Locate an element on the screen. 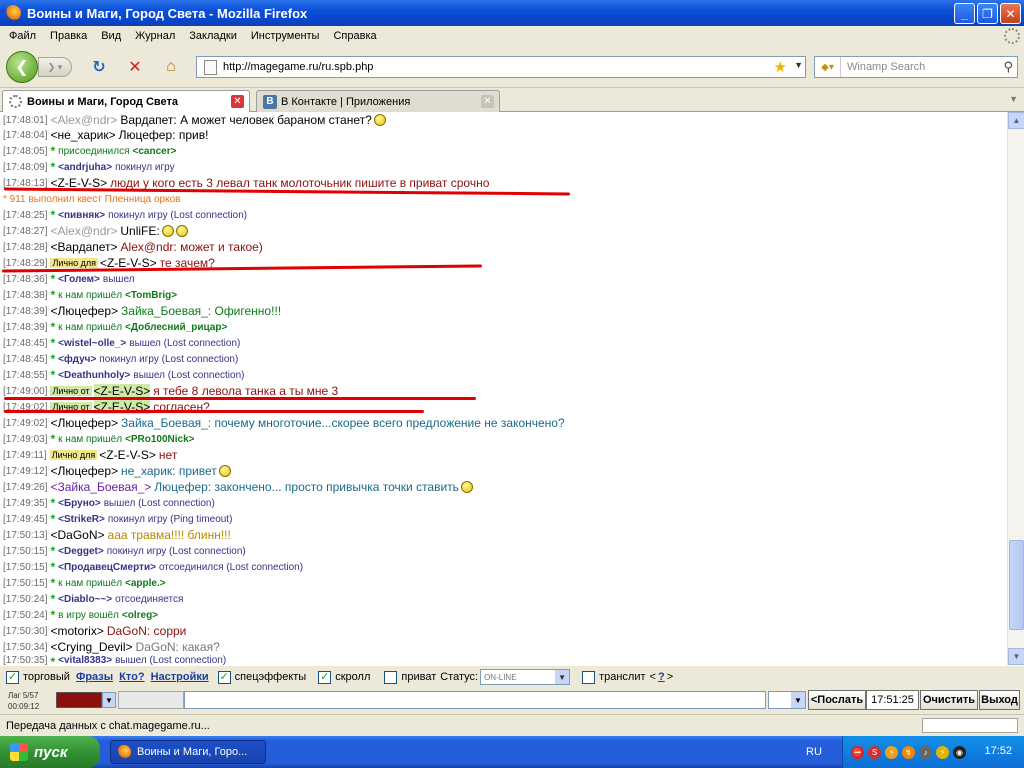 This screenshot has height=768, width=1024. nick: <apple.> is located at coordinates (145, 583).